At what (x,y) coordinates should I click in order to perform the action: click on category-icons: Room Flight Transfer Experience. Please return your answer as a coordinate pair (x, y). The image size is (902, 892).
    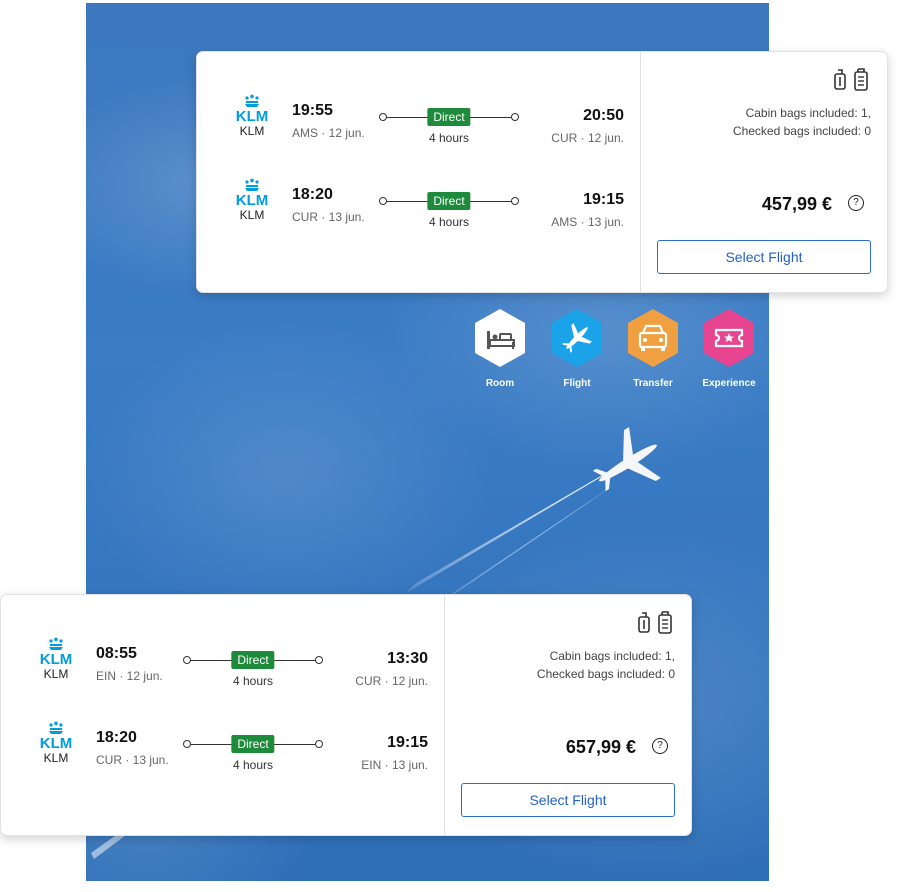
    Looking at the image, I should click on (620, 352).